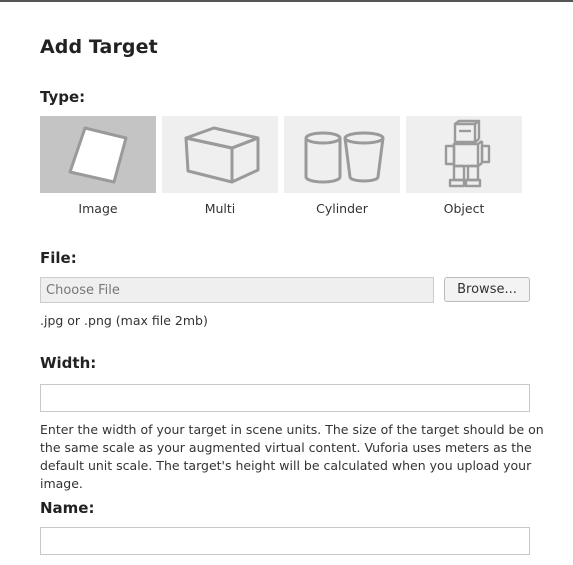  Describe the element at coordinates (220, 208) in the screenshot. I see `type-caption-multi: Multi` at that location.